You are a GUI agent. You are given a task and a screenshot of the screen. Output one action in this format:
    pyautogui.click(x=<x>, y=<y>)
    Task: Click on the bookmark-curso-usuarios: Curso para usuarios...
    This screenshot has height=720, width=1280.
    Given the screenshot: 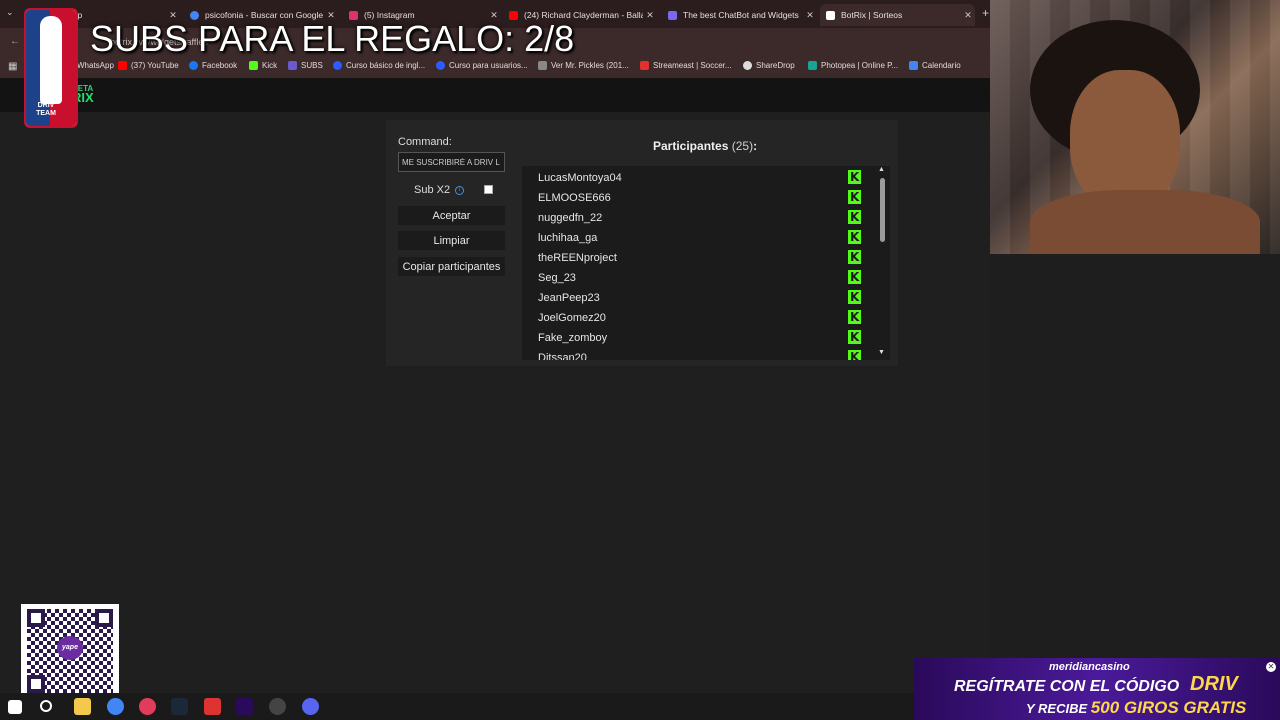 What is the action you would take?
    pyautogui.click(x=482, y=65)
    